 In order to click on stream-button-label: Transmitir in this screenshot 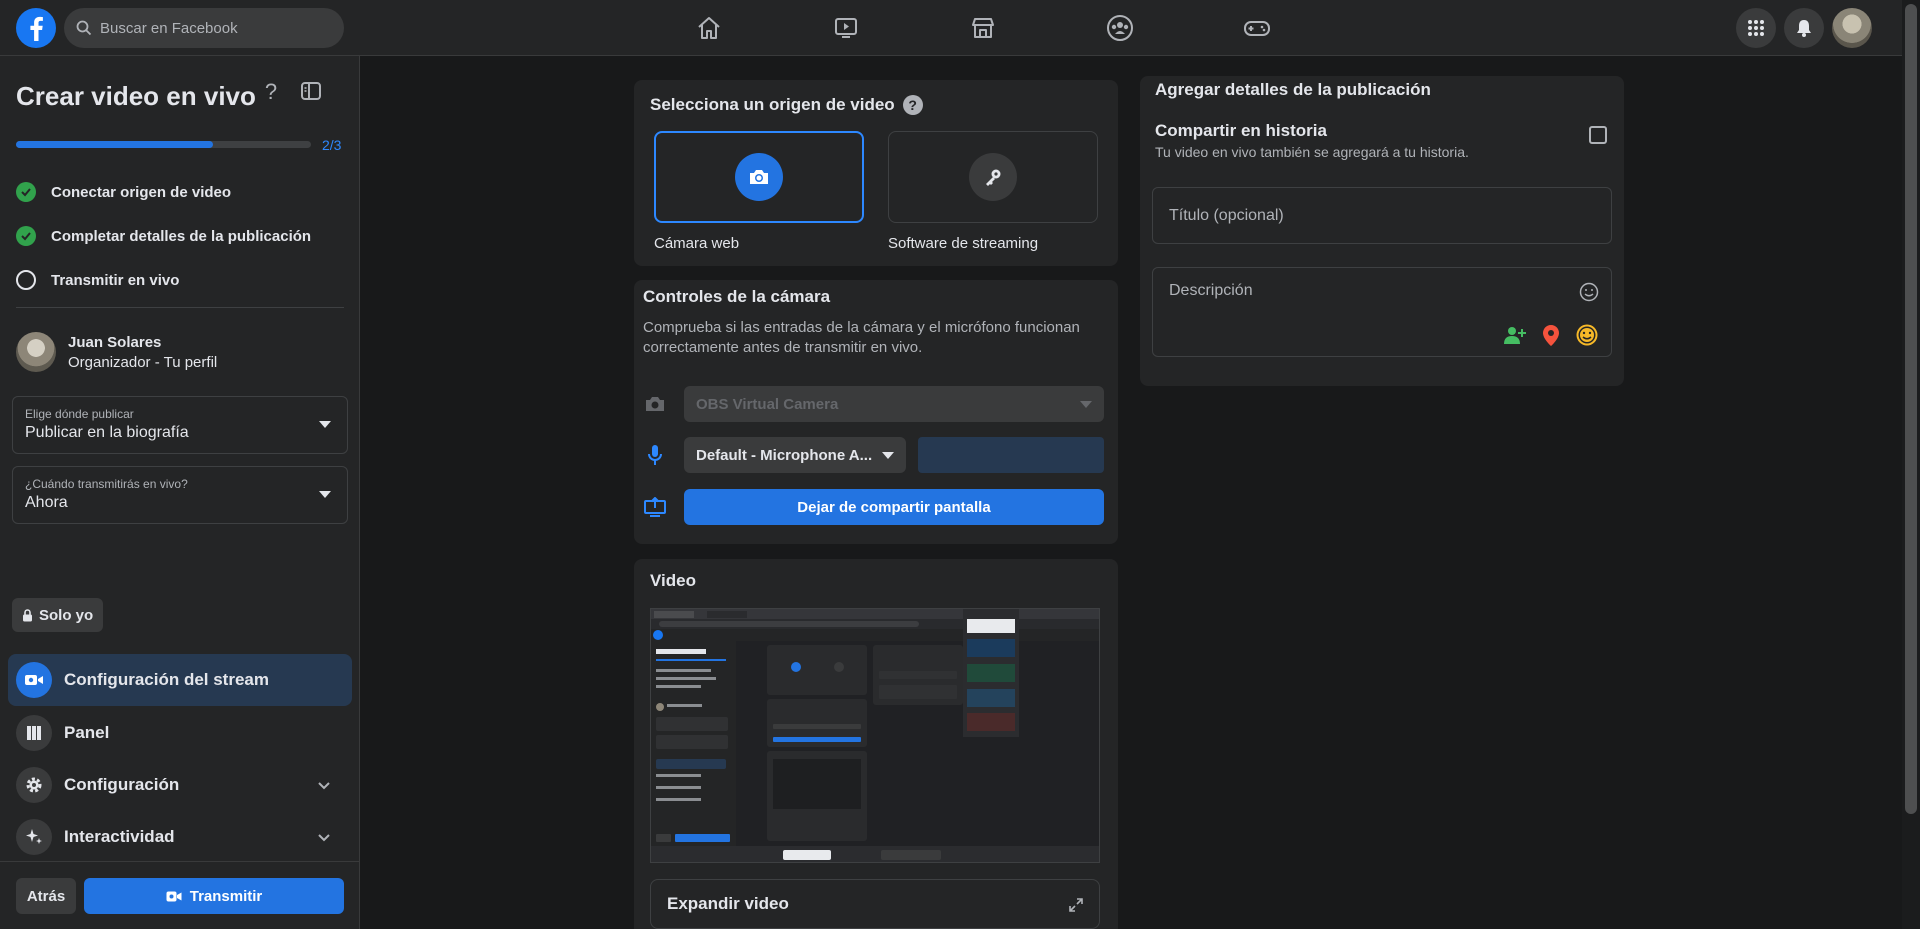, I will do `click(226, 896)`.